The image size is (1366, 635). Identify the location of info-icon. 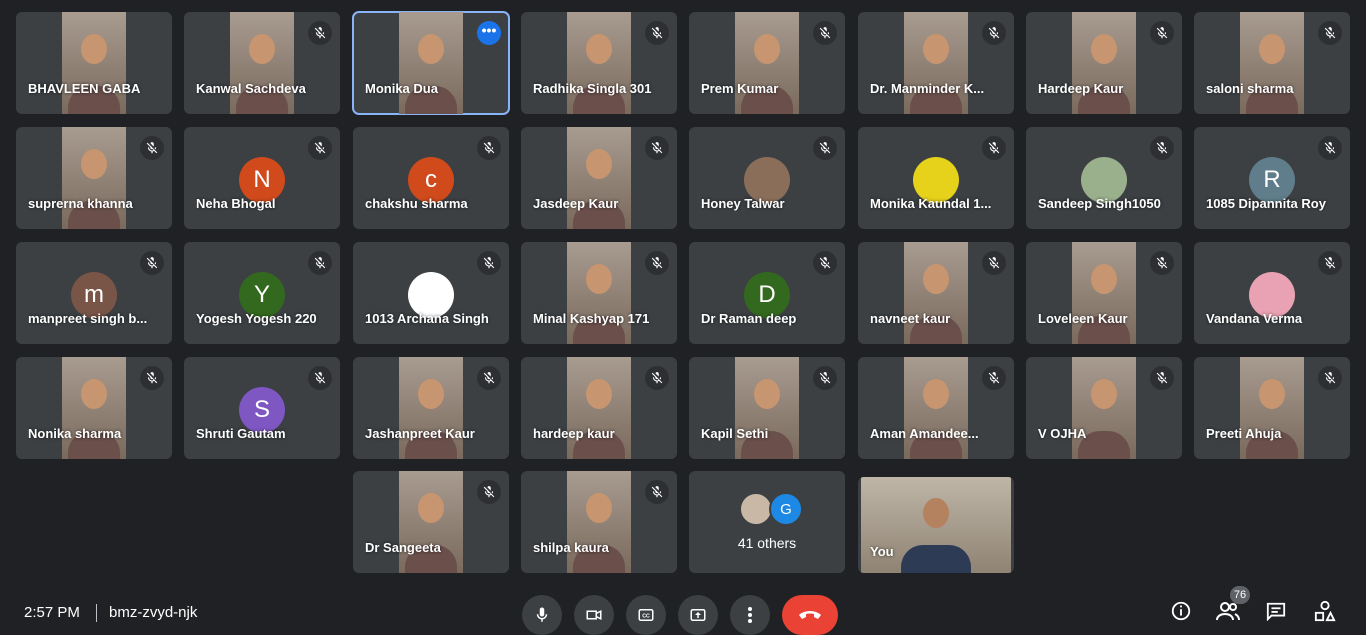
(1181, 611).